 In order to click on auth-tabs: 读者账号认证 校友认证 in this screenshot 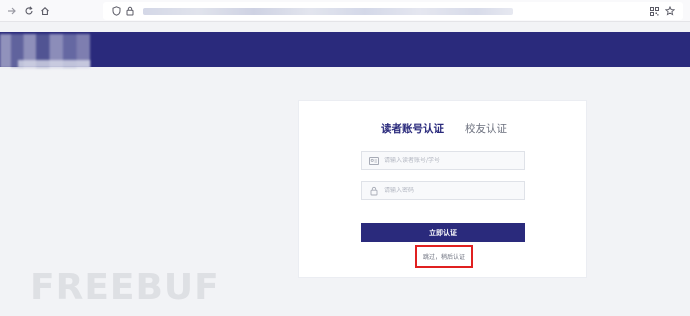, I will do `click(442, 129)`.